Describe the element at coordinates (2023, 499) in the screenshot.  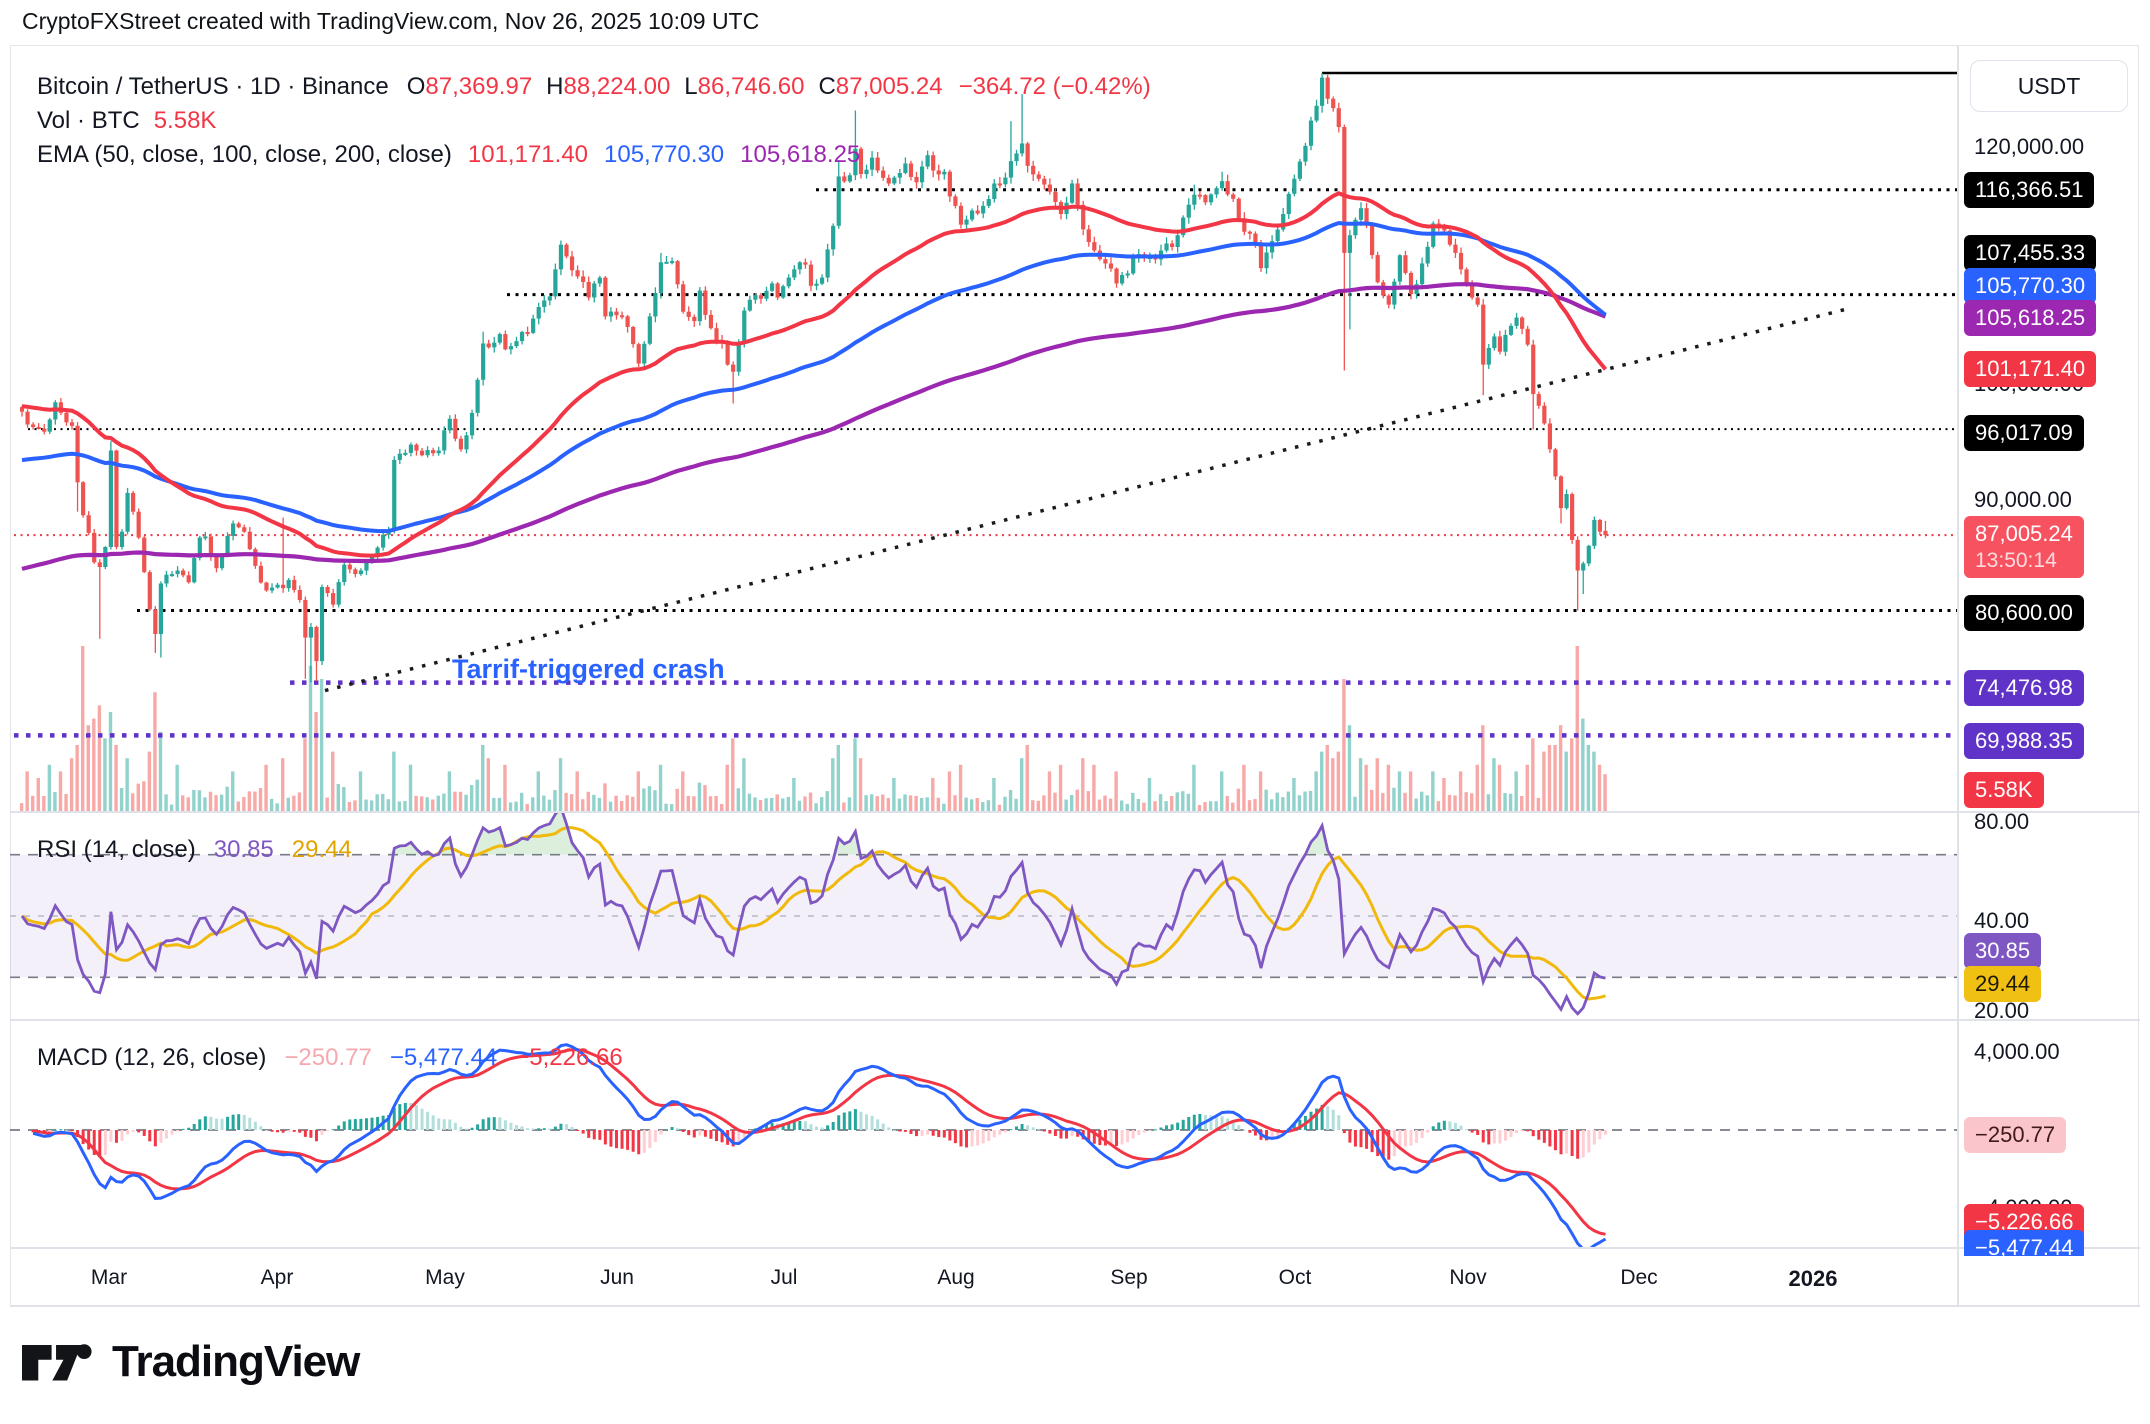
I see `price-label: 90,000.00` at that location.